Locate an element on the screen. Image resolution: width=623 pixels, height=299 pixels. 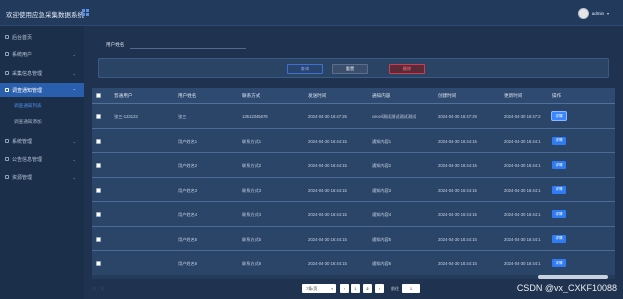
cell-contact: 联系方式1 is located at coordinates (252, 141).